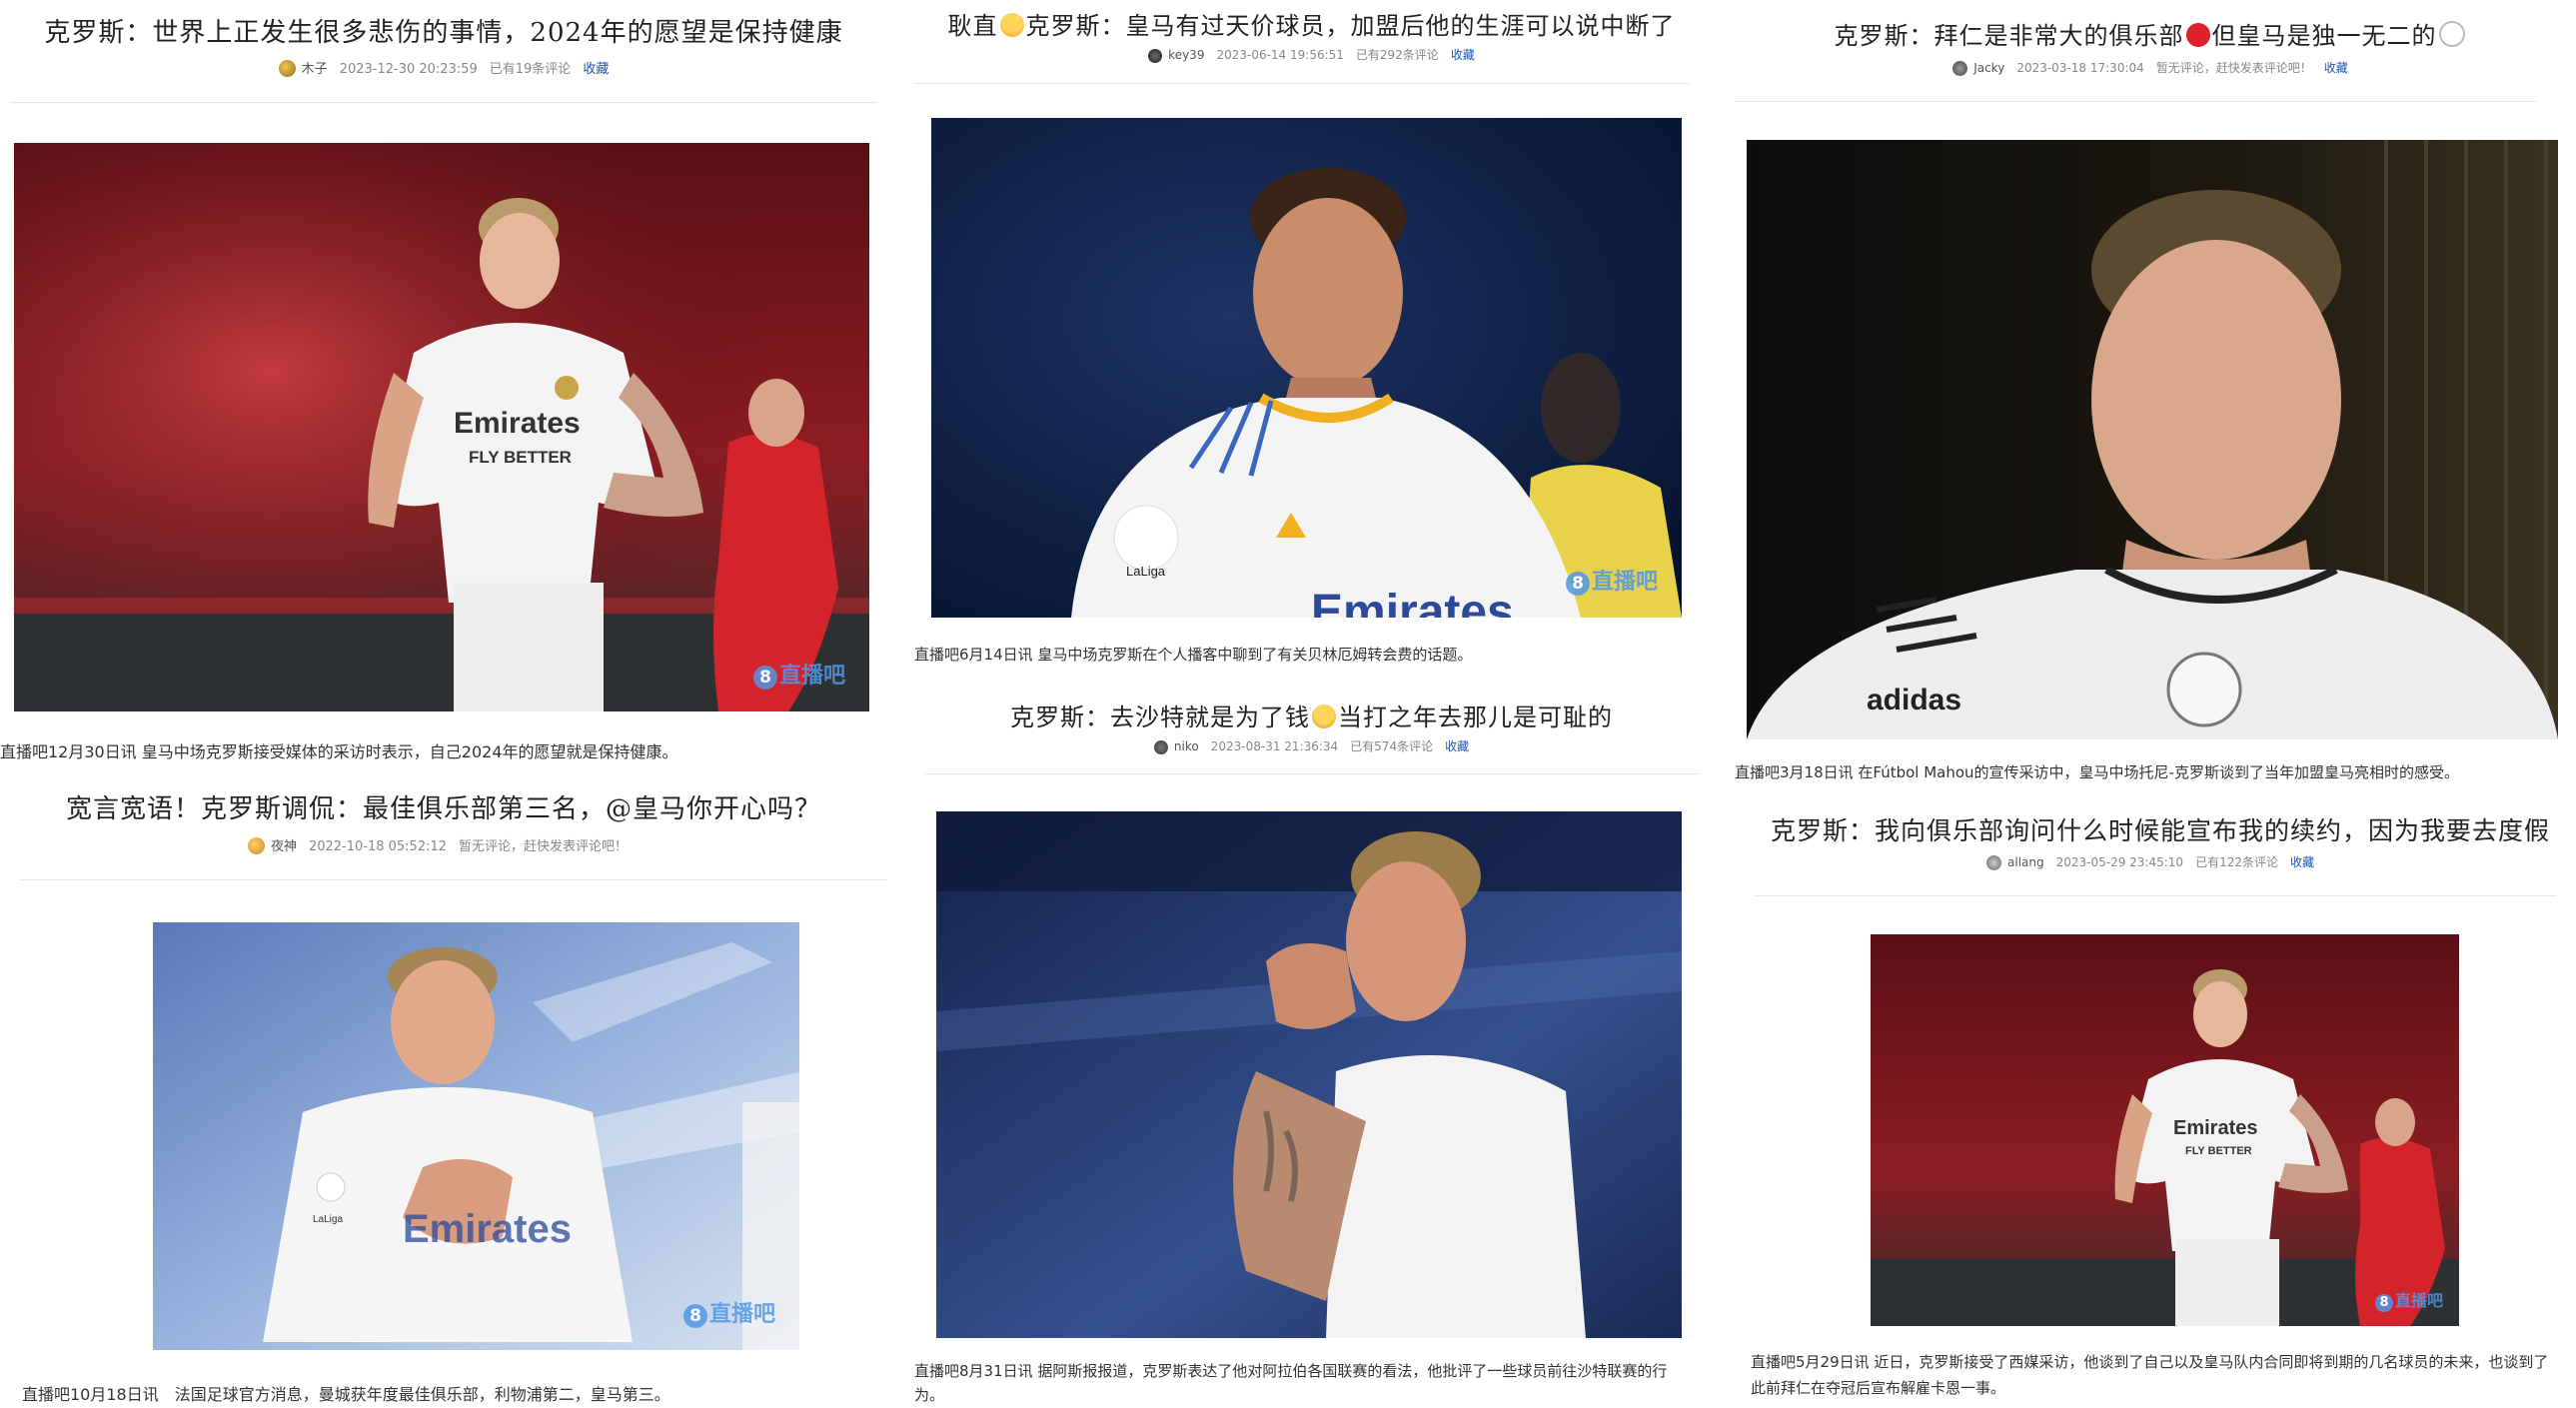 The width and height of the screenshot is (2576, 1408). What do you see at coordinates (1011, 25) in the screenshot?
I see `laughing-emoji-icon` at bounding box center [1011, 25].